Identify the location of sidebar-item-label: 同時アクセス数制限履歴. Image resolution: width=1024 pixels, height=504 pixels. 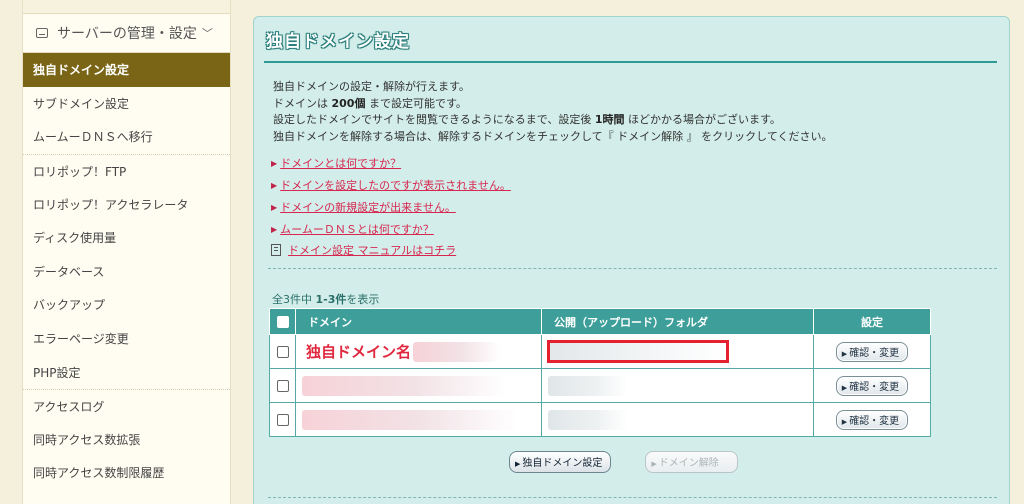
(99, 473).